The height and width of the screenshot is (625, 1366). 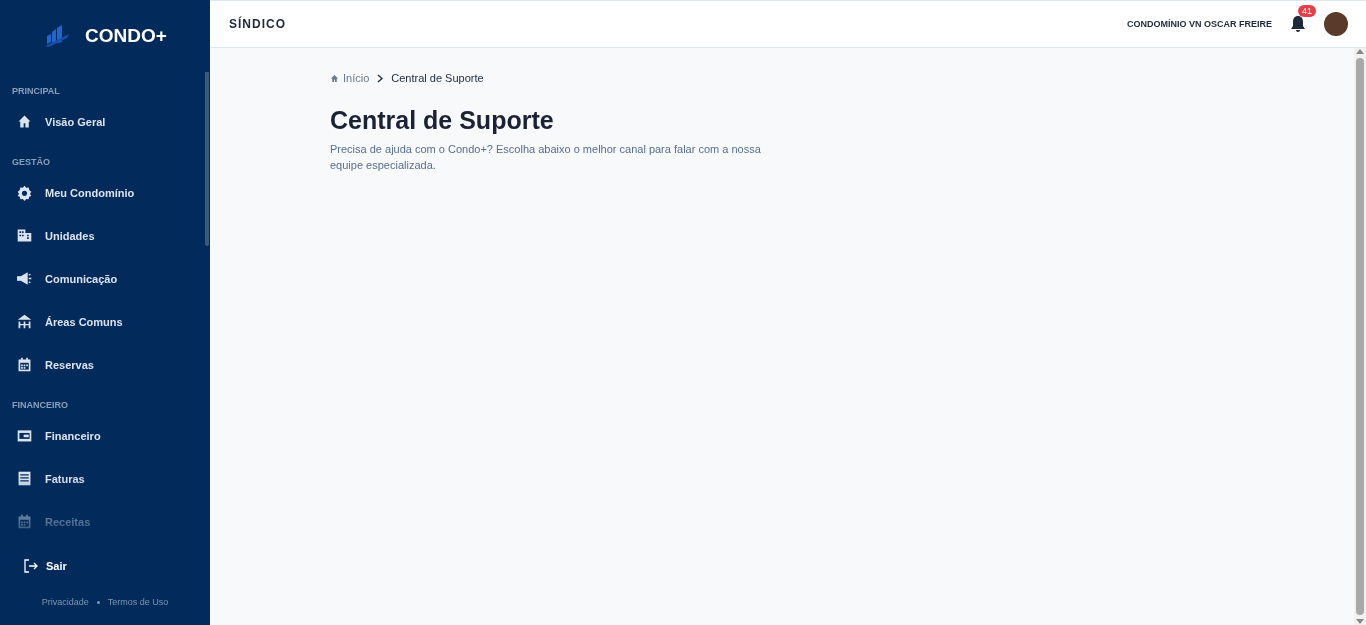 What do you see at coordinates (31, 566) in the screenshot?
I see `logout-icon` at bounding box center [31, 566].